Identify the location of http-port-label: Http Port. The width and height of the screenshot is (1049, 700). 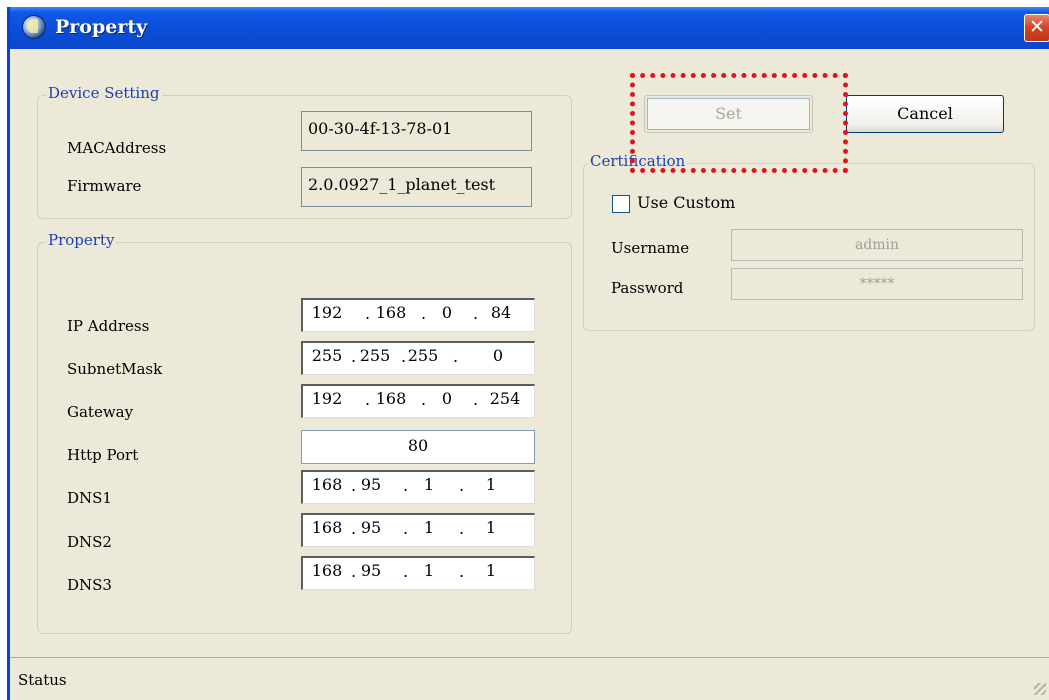
(103, 455).